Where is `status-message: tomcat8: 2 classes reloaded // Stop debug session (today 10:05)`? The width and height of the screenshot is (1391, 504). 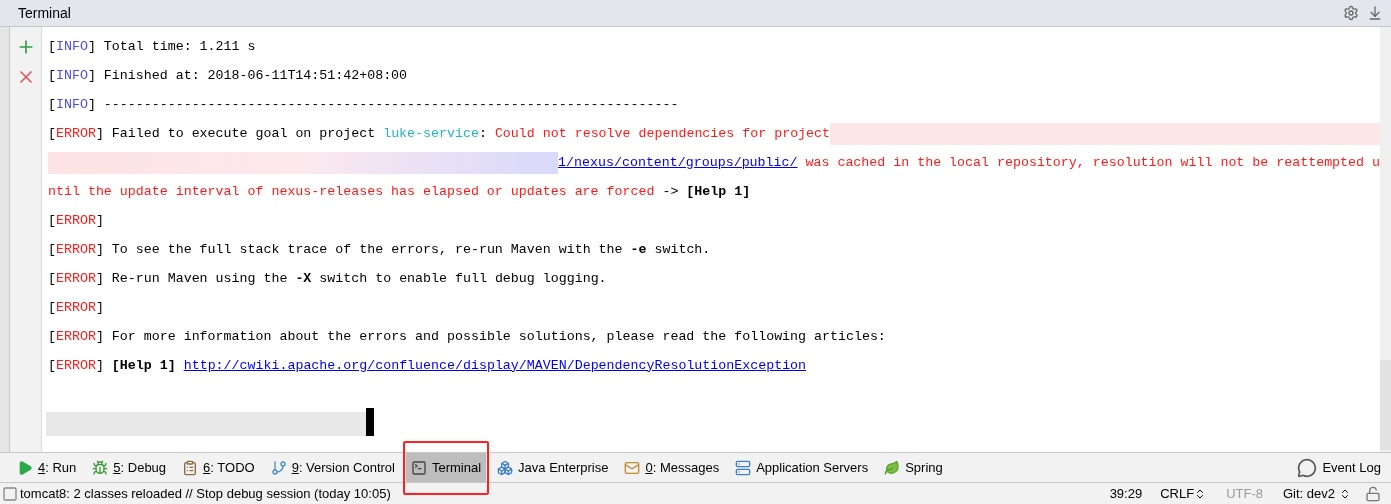 status-message: tomcat8: 2 classes reloaded // Stop debug session (today 10:05) is located at coordinates (206, 493).